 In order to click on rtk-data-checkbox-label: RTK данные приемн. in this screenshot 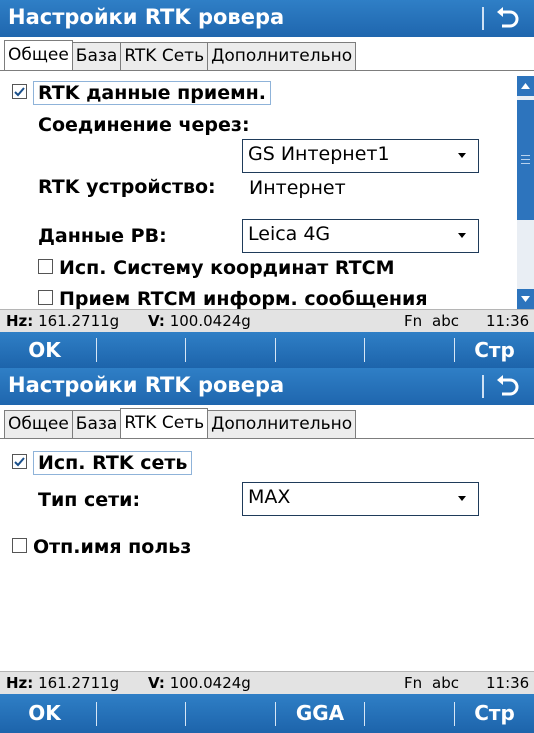, I will do `click(152, 93)`.